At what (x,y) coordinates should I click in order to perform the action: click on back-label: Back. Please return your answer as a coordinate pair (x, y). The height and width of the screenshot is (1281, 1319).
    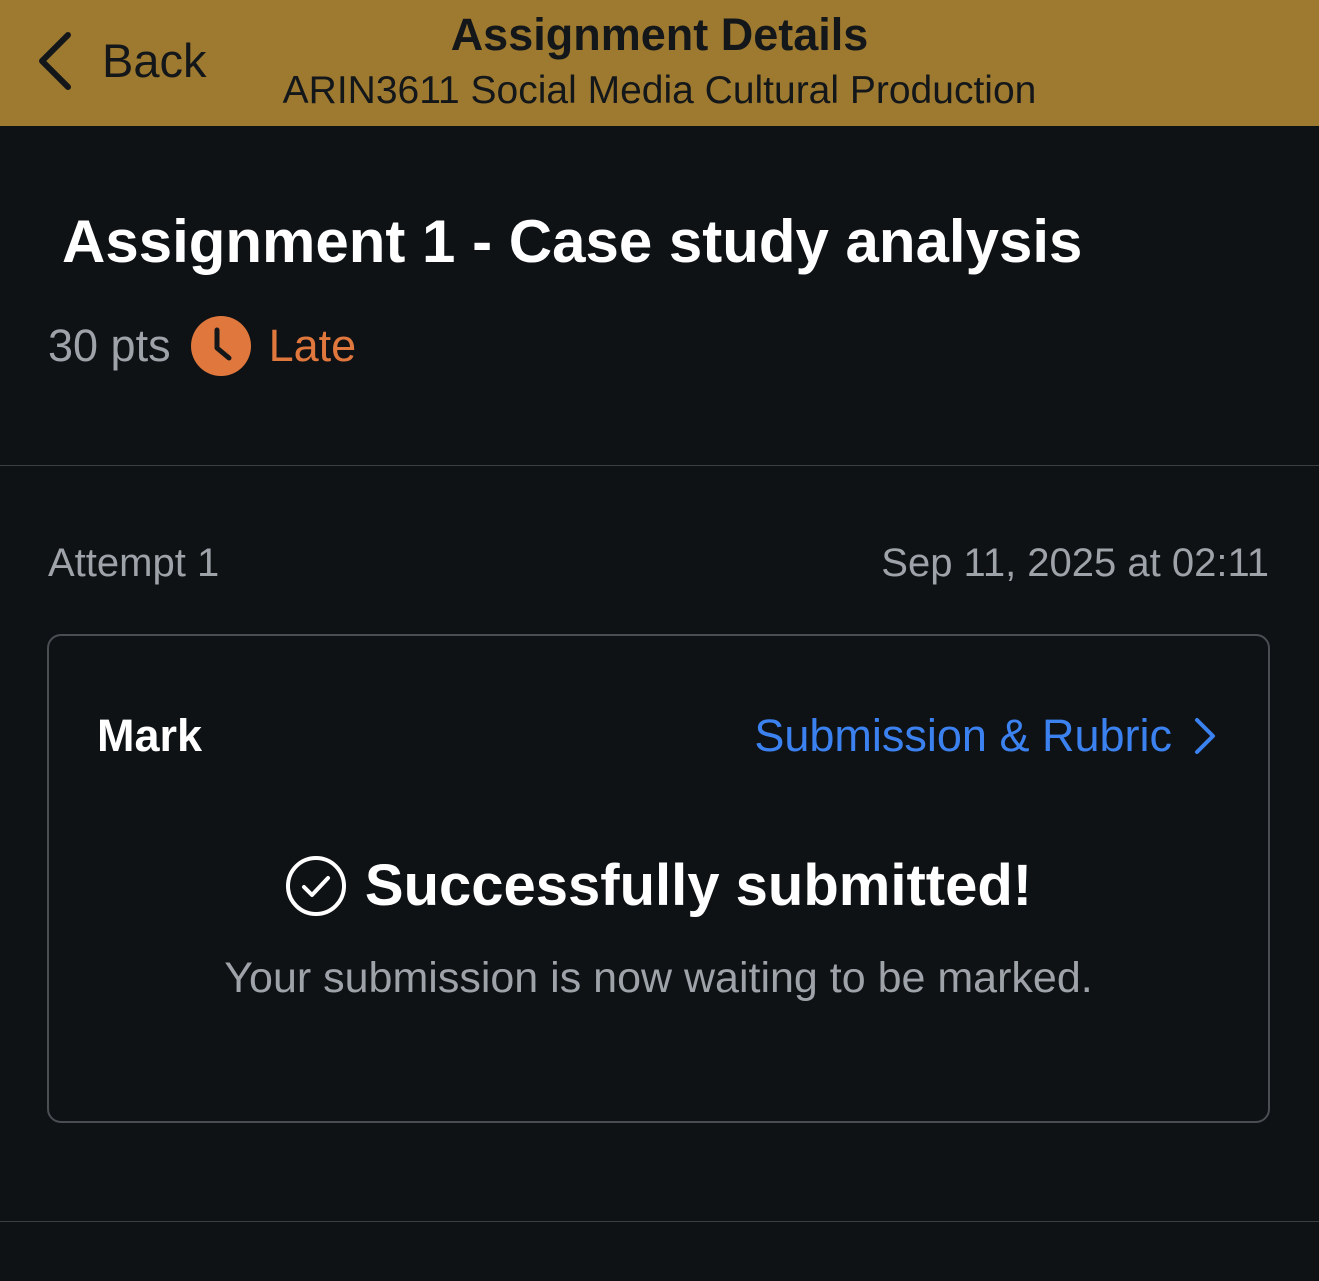
    Looking at the image, I should click on (154, 60).